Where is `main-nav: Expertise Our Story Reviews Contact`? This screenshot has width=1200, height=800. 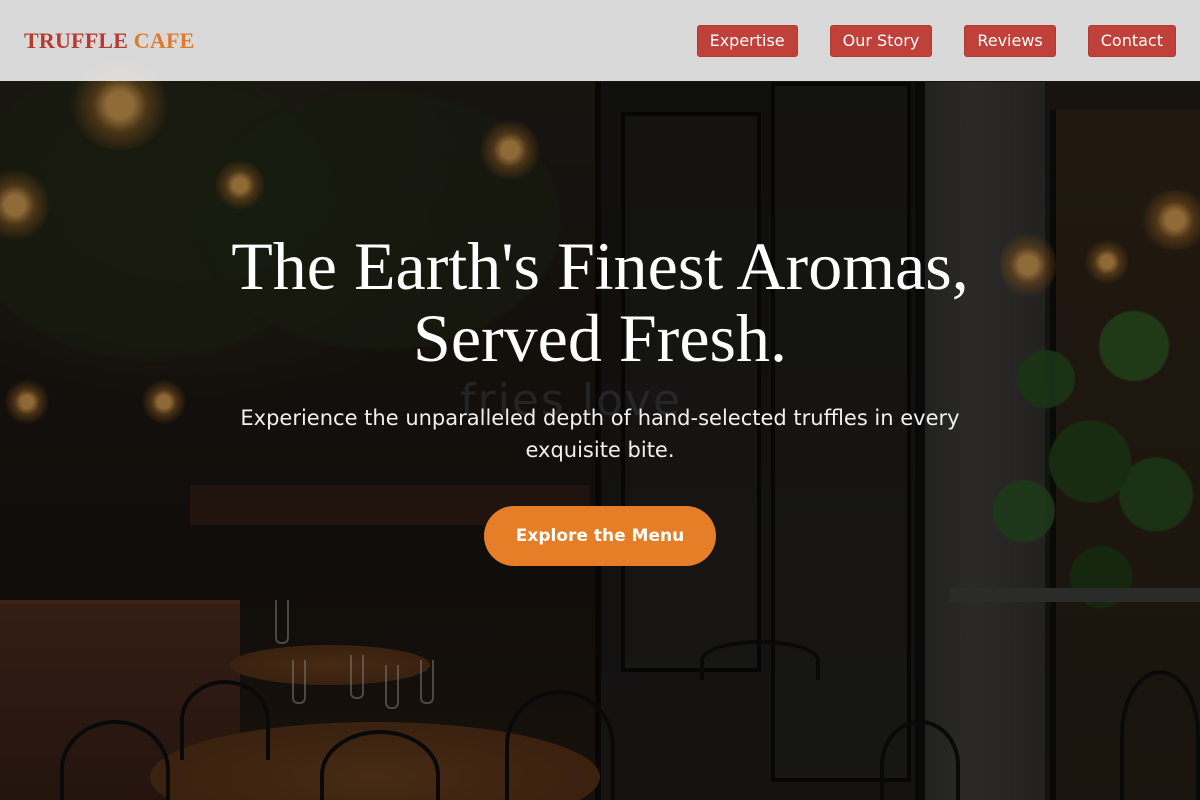 main-nav: Expertise Our Story Reviews Contact is located at coordinates (936, 40).